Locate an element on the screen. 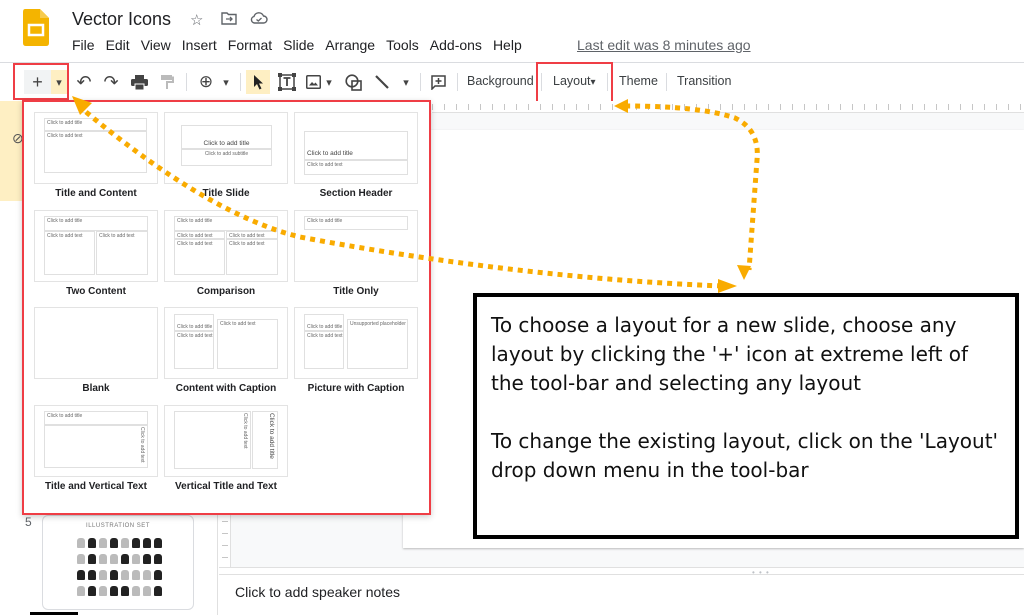  transition-button: Transition is located at coordinates (704, 81).